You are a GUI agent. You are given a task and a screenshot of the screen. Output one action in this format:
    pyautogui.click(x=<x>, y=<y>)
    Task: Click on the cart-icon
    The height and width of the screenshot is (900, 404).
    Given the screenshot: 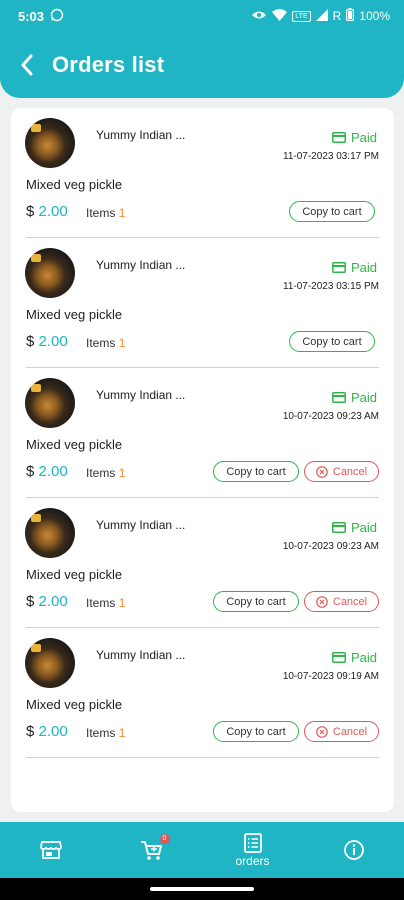 What is the action you would take?
    pyautogui.click(x=151, y=850)
    